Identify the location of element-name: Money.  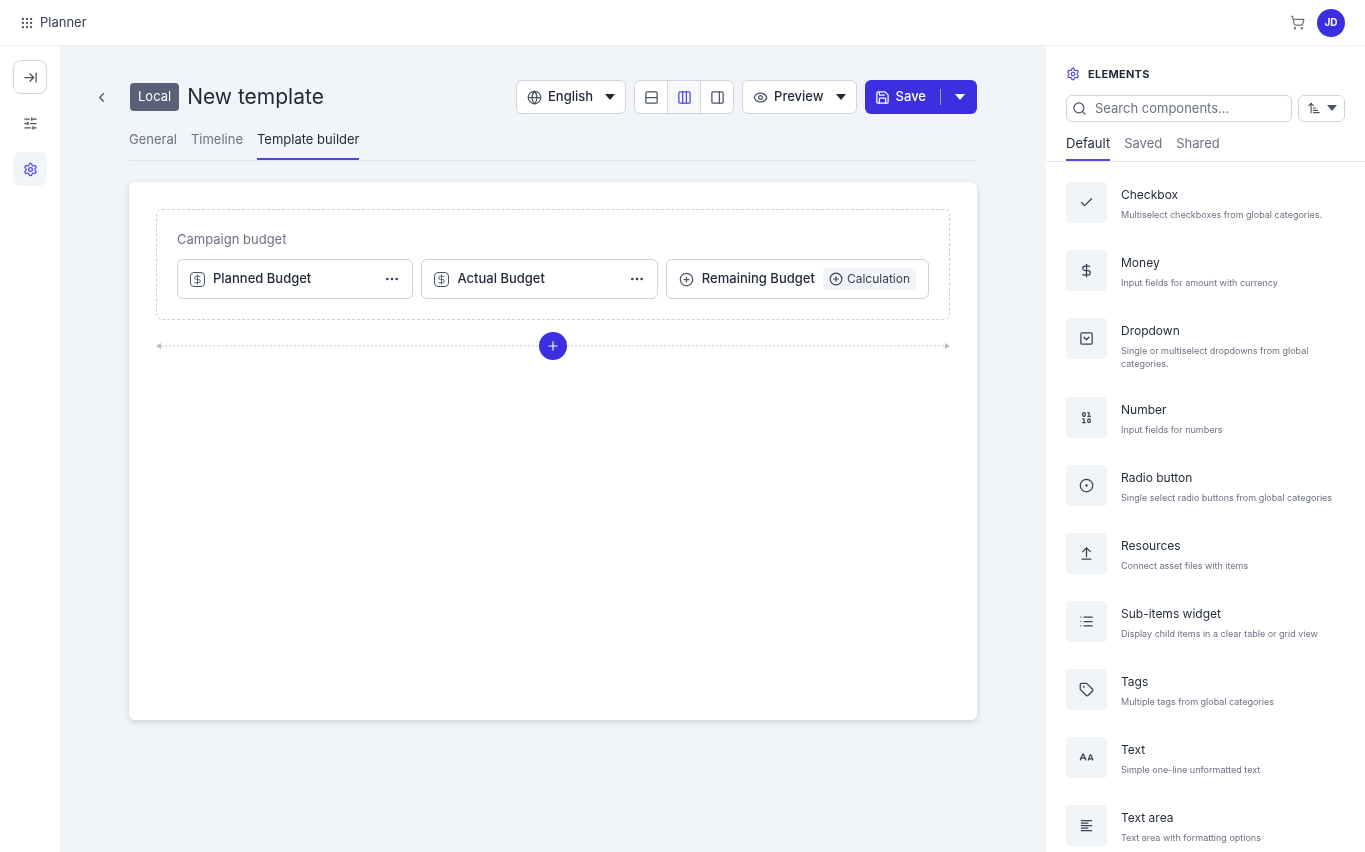
(1141, 263).